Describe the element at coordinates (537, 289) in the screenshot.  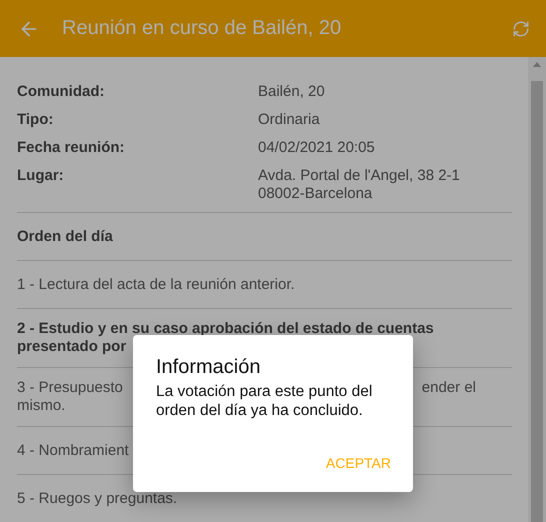
I see `scrollbar` at that location.